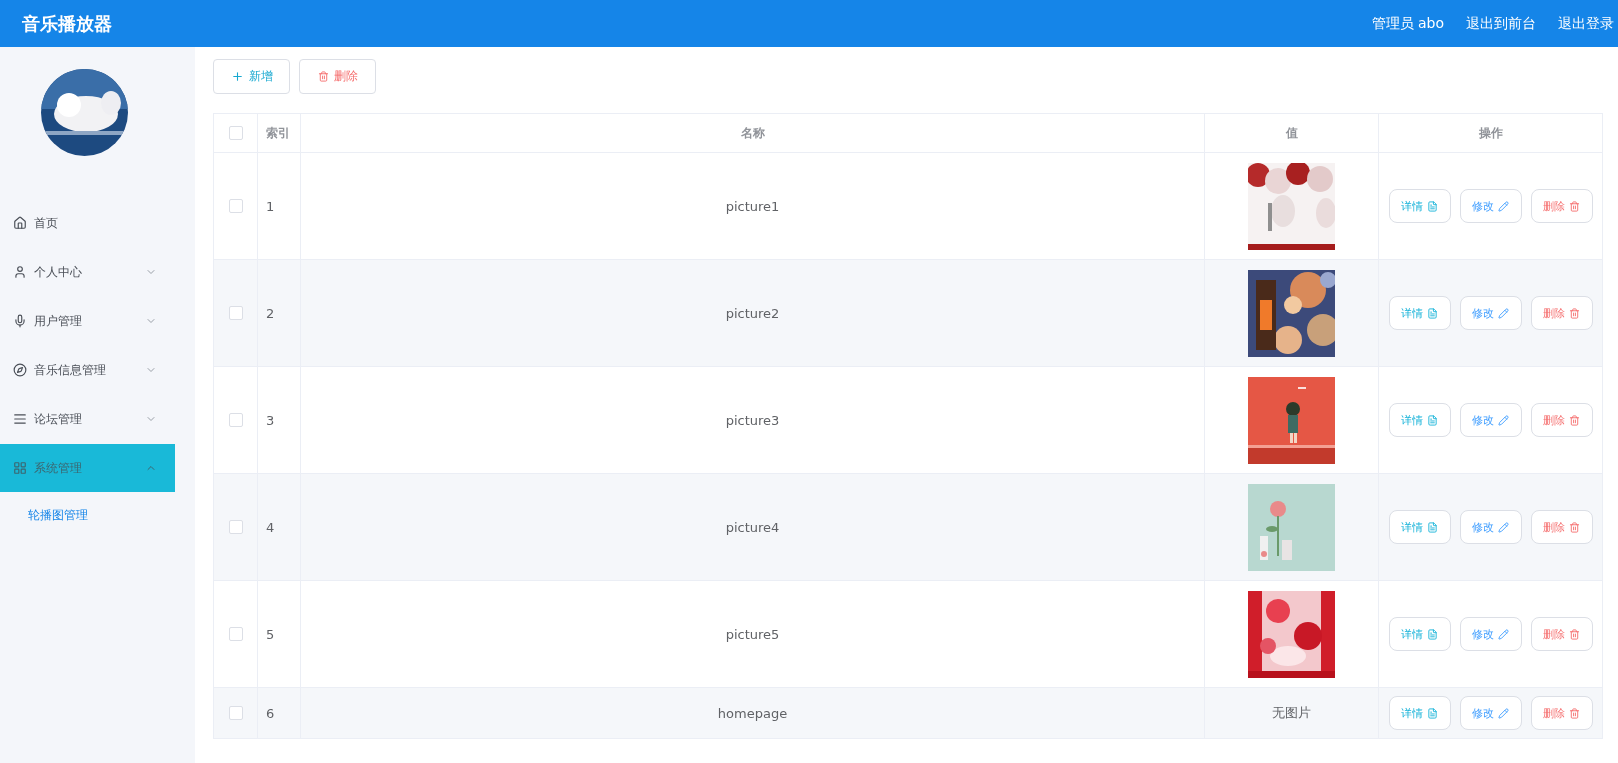 This screenshot has width=1618, height=763. What do you see at coordinates (87, 370) in the screenshot?
I see `menu-item: 音乐信息管理` at bounding box center [87, 370].